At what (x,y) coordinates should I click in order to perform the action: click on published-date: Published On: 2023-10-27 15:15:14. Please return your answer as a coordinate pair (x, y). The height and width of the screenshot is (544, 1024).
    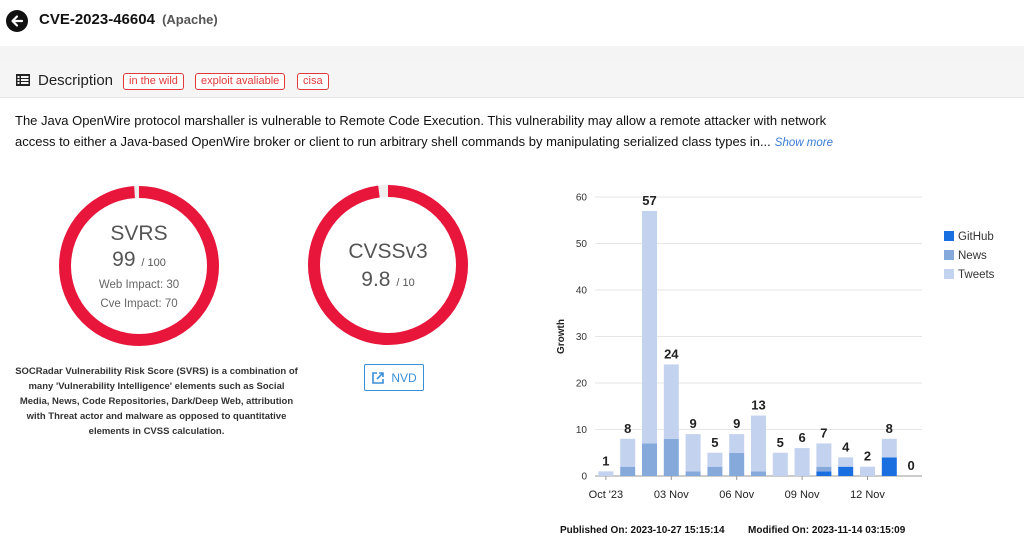
    Looking at the image, I should click on (642, 530).